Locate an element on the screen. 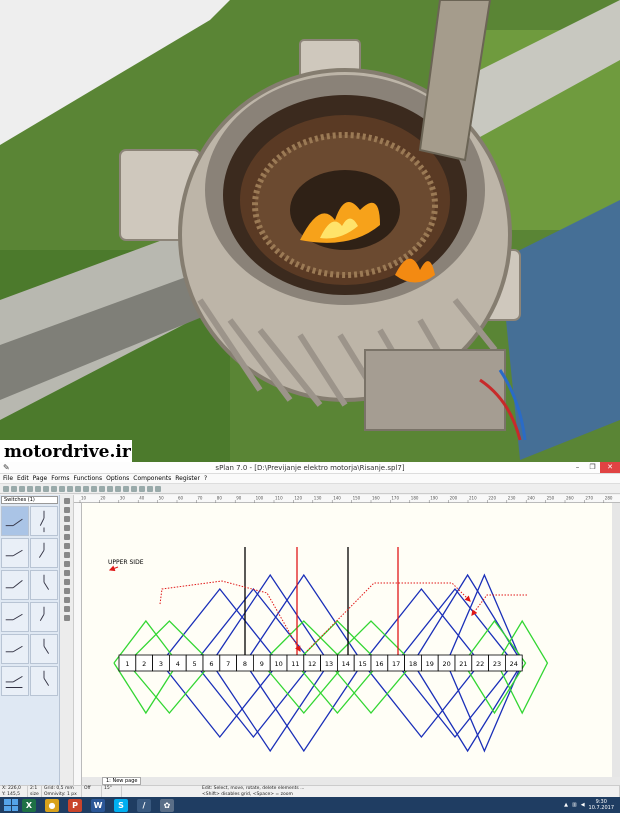 The image size is (620, 813). rect-tool-icon is located at coordinates (66, 519).